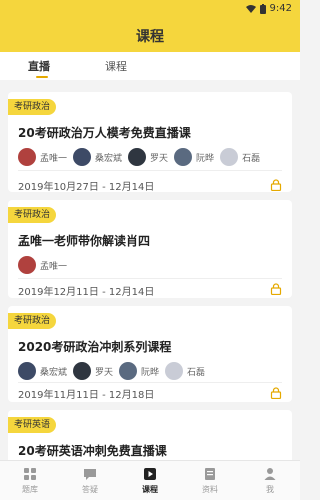 The height and width of the screenshot is (500, 320). Describe the element at coordinates (210, 474) in the screenshot. I see `document-icon` at that location.